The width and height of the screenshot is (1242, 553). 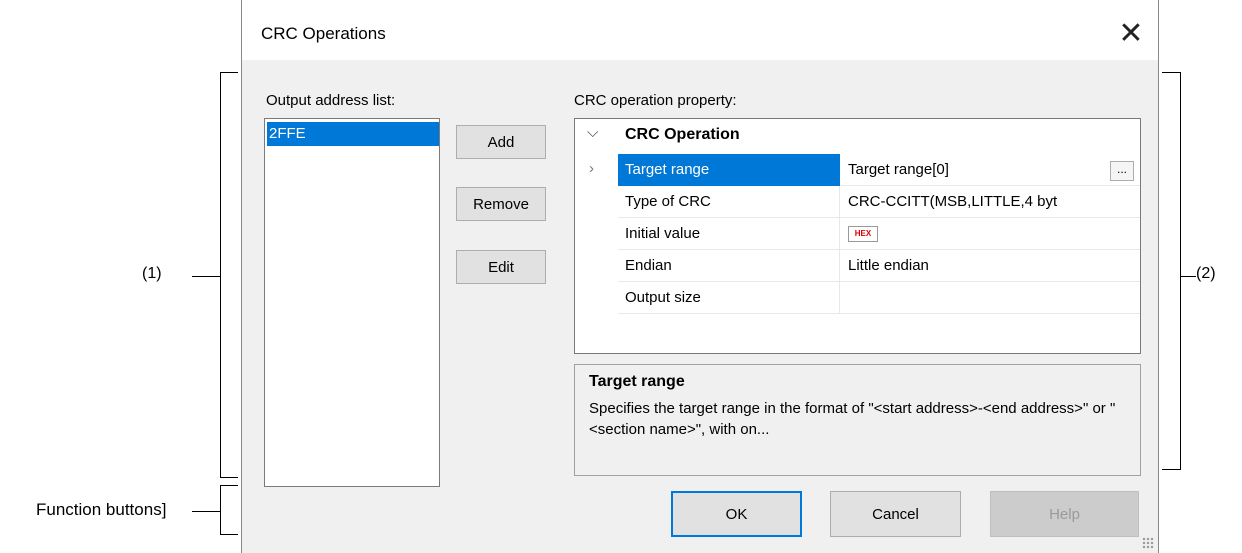 What do you see at coordinates (220, 510) in the screenshot?
I see `annotation-function-bracket` at bounding box center [220, 510].